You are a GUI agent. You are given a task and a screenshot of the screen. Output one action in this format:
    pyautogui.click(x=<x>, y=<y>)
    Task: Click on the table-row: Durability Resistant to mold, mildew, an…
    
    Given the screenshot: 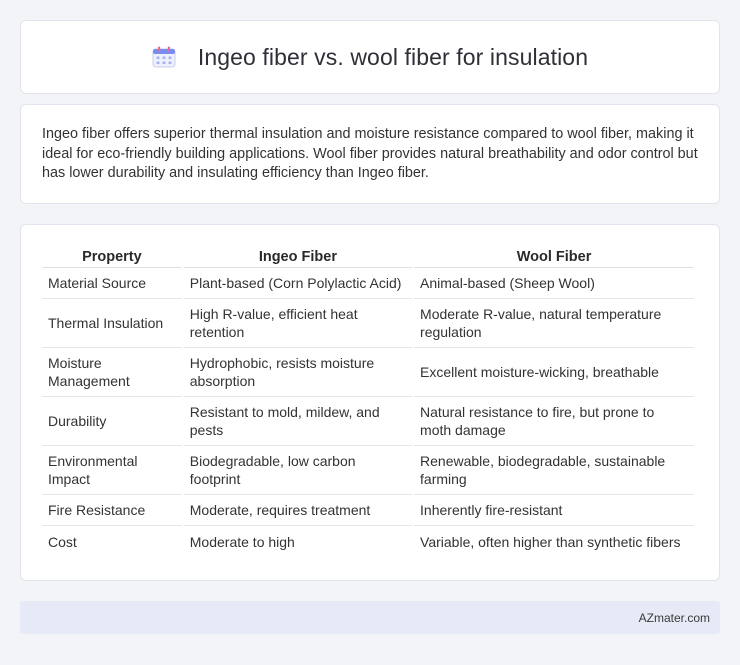 What is the action you would take?
    pyautogui.click(x=368, y=421)
    